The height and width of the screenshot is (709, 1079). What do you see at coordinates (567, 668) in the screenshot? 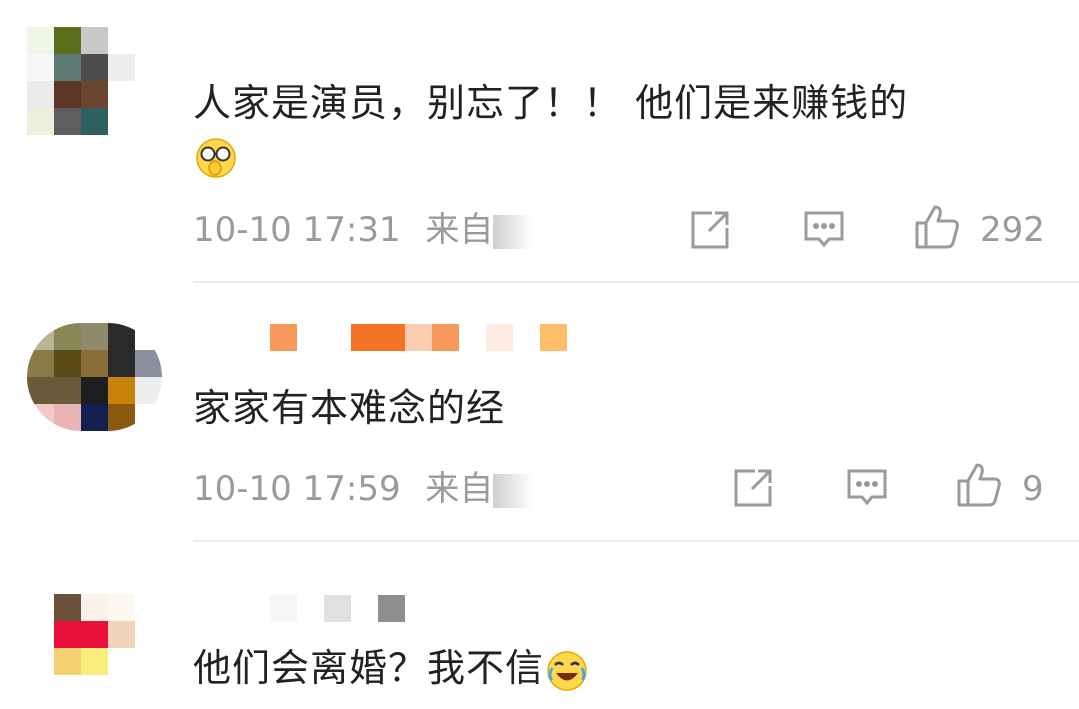
I see `laugh-cry-emoji` at bounding box center [567, 668].